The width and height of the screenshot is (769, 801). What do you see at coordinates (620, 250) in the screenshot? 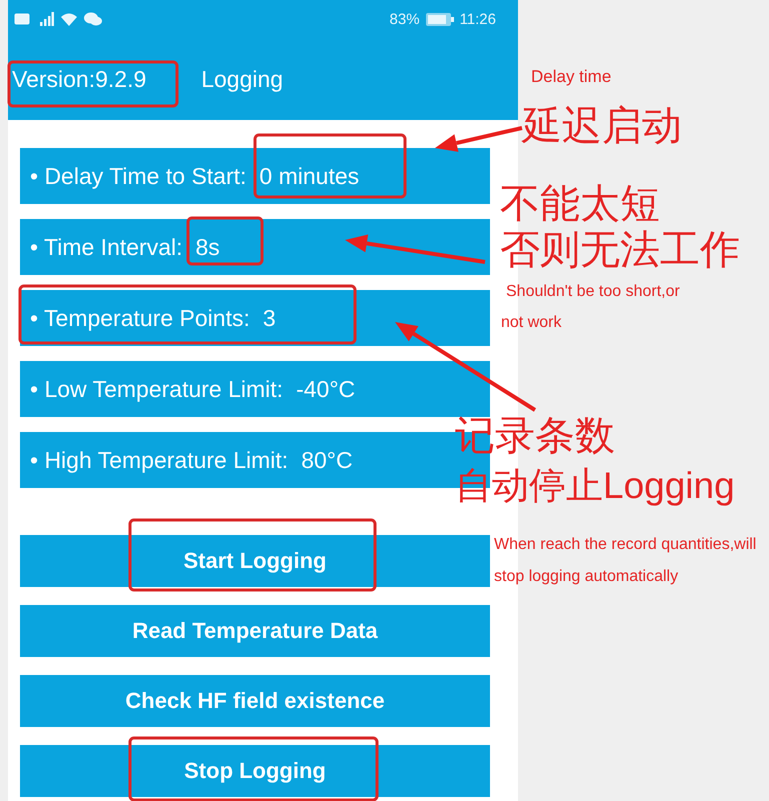
I see `annotation-text: 否则无法工作` at bounding box center [620, 250].